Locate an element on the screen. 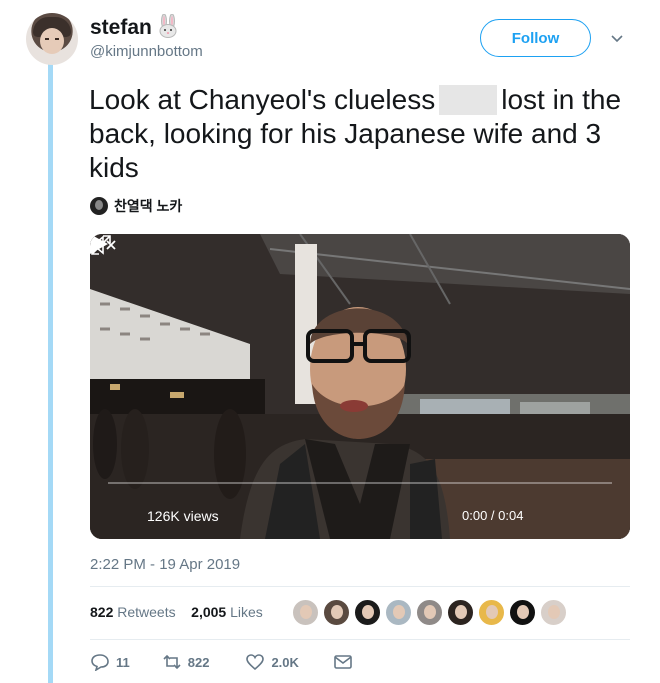 This screenshot has width=660, height=683. like-action: 2.0K is located at coordinates (272, 662).